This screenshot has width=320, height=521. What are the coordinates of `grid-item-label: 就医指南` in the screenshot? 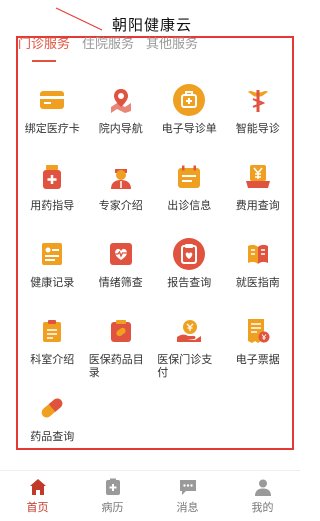 It's located at (257, 282).